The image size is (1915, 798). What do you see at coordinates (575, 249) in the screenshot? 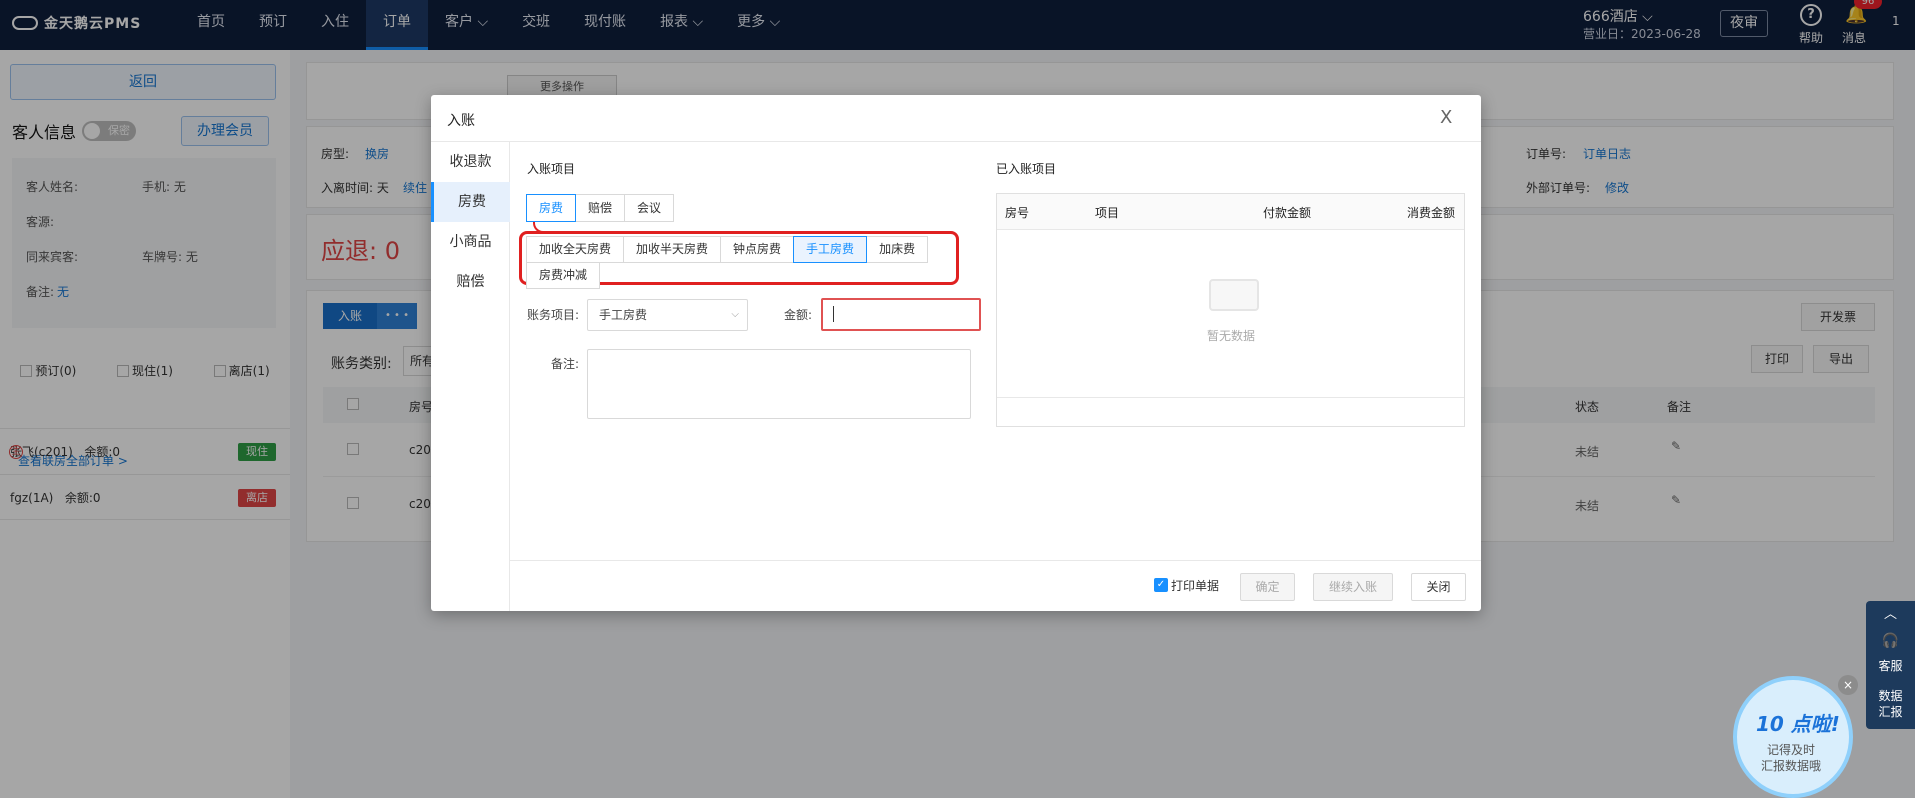
I see `subtab-full-day: 加收全天房费` at bounding box center [575, 249].